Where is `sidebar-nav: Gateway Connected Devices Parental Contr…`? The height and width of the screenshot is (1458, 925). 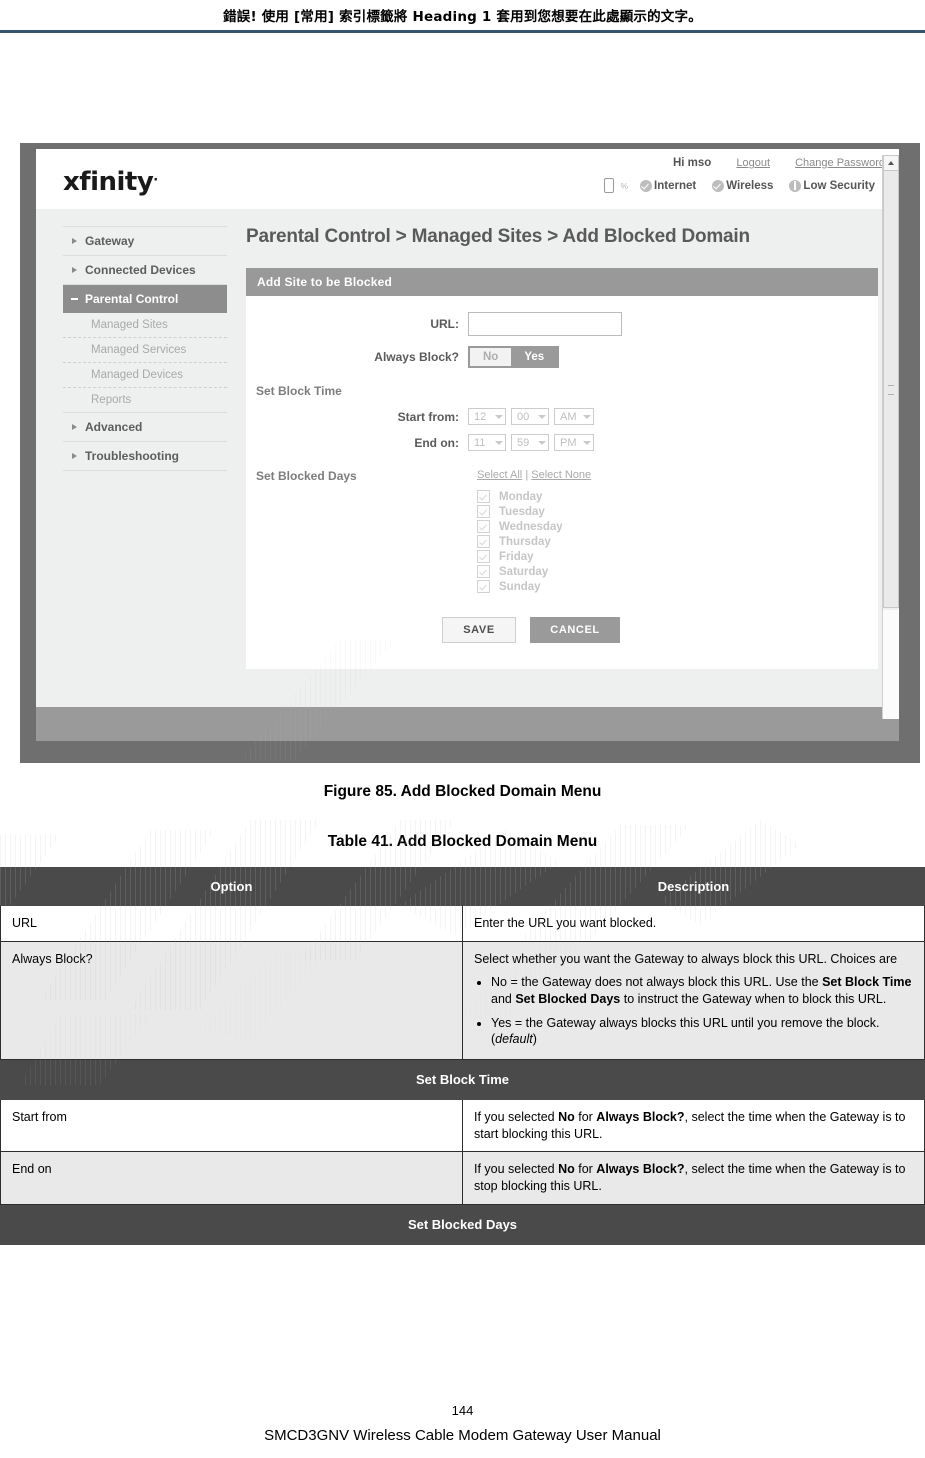
sidebar-nav: Gateway Connected Devices Parental Contr… is located at coordinates (145, 348).